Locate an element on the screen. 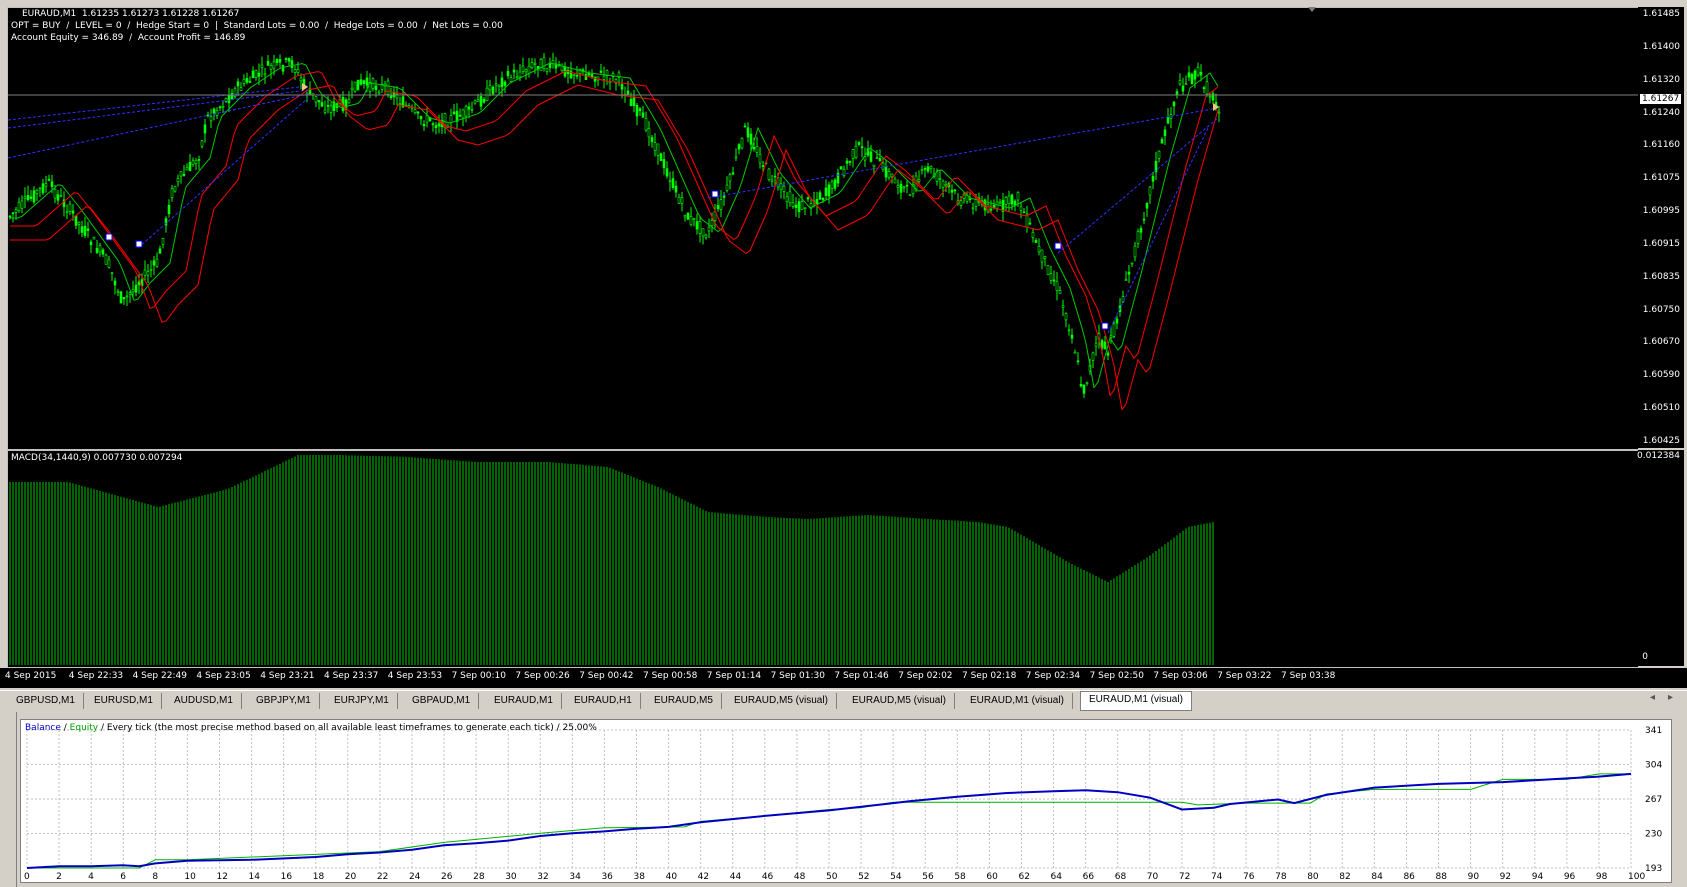 Image resolution: width=1687 pixels, height=887 pixels. price-tick-label: 1.60915 is located at coordinates (1661, 243).